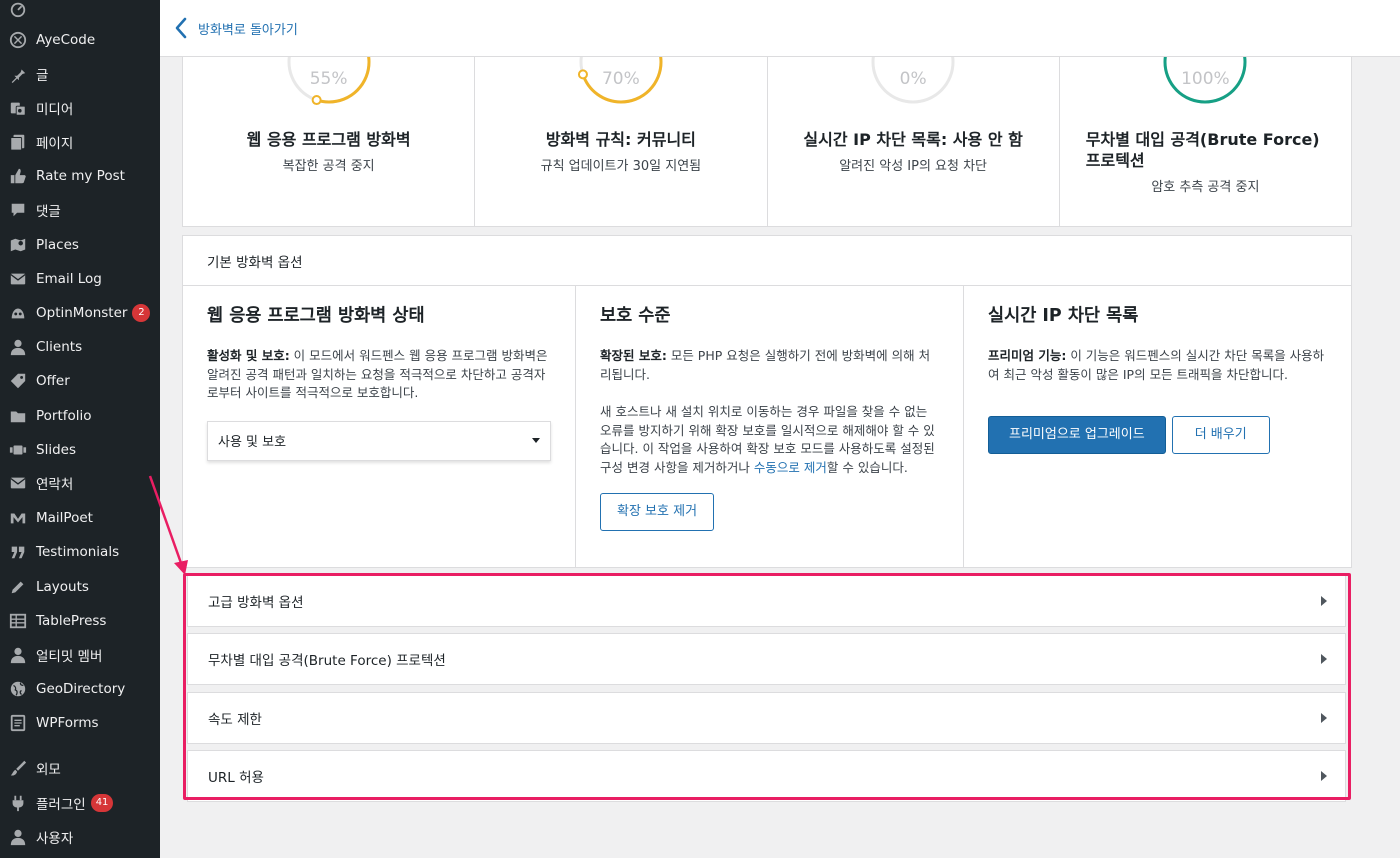  Describe the element at coordinates (57, 245) in the screenshot. I see `sidebar-item-label: Places` at that location.